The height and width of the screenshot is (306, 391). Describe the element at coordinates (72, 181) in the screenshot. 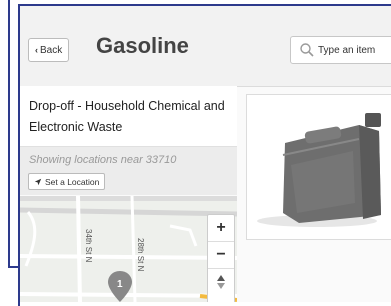

I see `set-location-label: Set a Location` at that location.